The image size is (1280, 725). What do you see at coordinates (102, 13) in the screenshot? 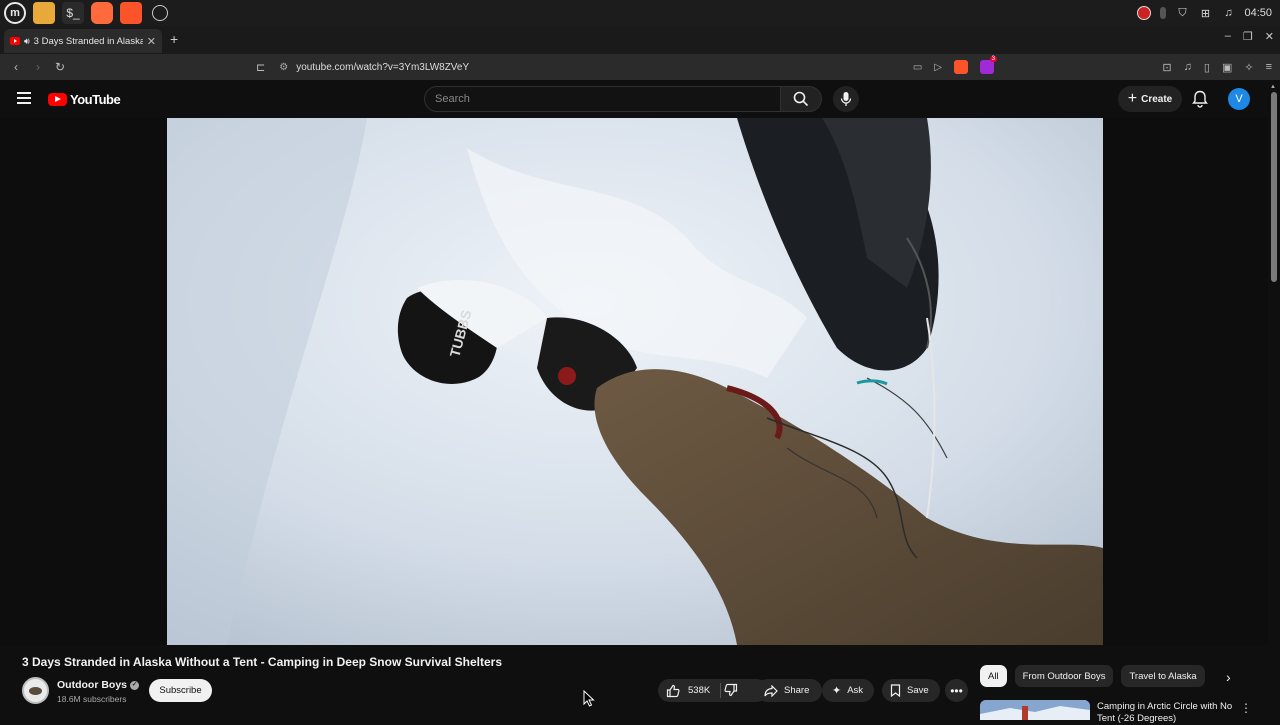
I see `firefox-app-icon` at bounding box center [102, 13].